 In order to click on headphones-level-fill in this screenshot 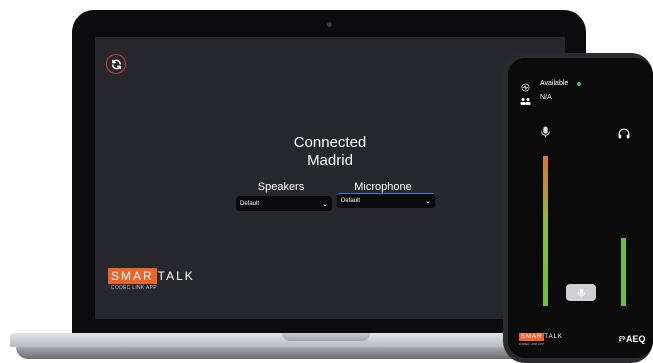, I will do `click(623, 272)`.